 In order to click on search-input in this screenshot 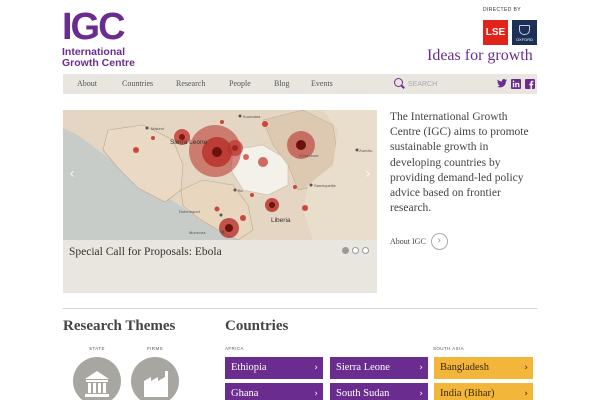, I will do `click(448, 84)`.